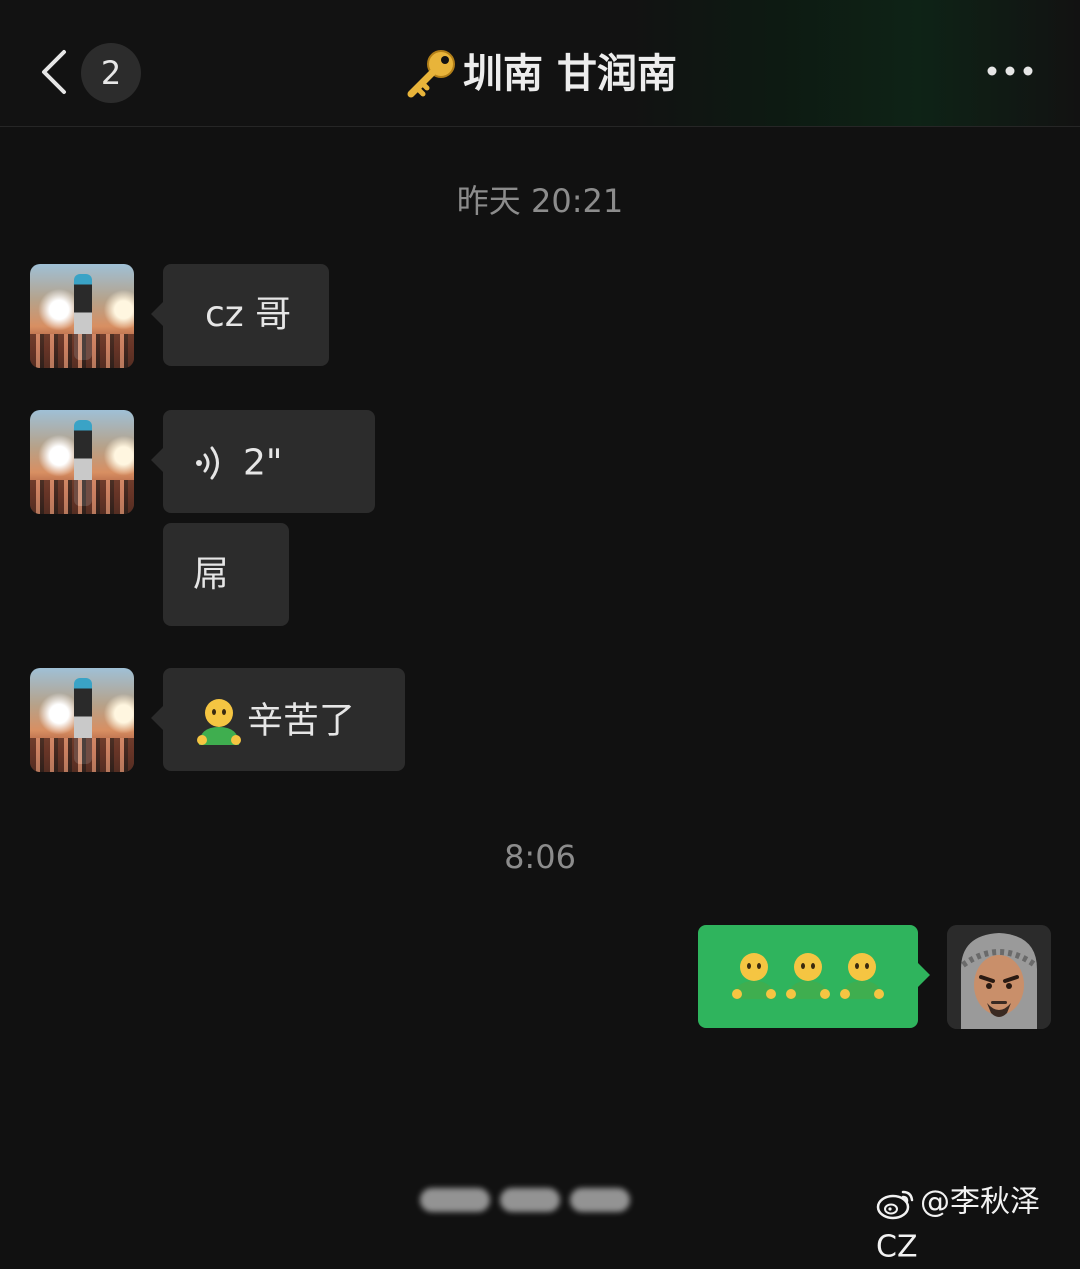 Image resolution: width=1080 pixels, height=1269 pixels. What do you see at coordinates (540, 201) in the screenshot?
I see `message-timestamp: 昨天 20:21` at bounding box center [540, 201].